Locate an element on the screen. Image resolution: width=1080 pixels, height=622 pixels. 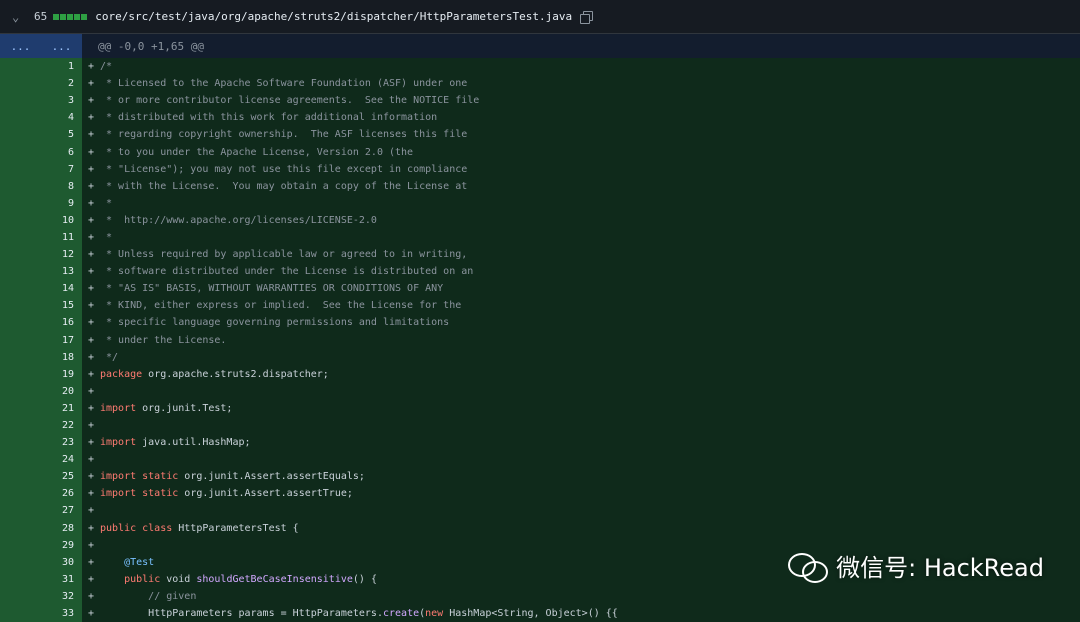
code-token: * under the License. is located at coordinates (163, 340).